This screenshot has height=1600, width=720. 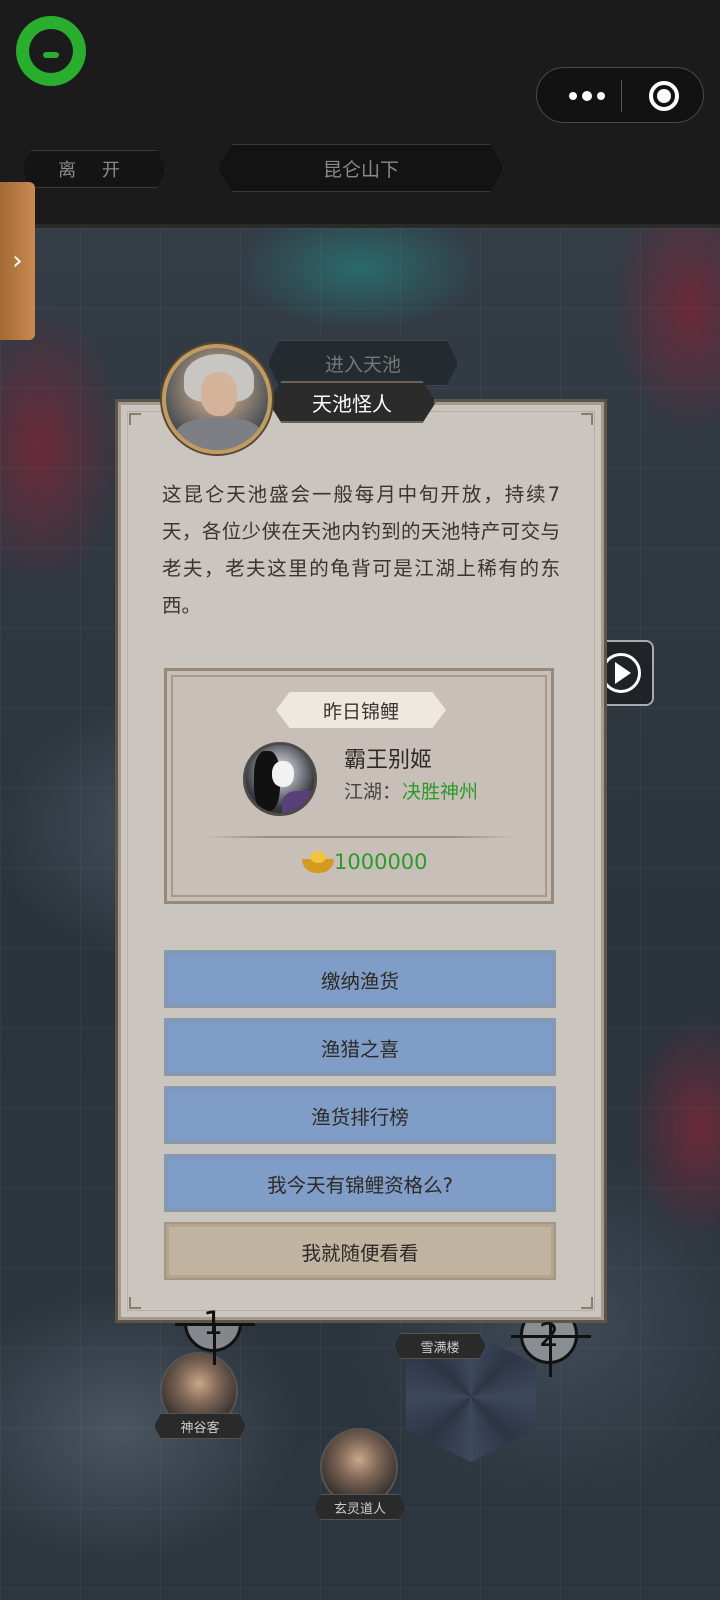 What do you see at coordinates (352, 402) in the screenshot?
I see `speaker-name: 天池怪人` at bounding box center [352, 402].